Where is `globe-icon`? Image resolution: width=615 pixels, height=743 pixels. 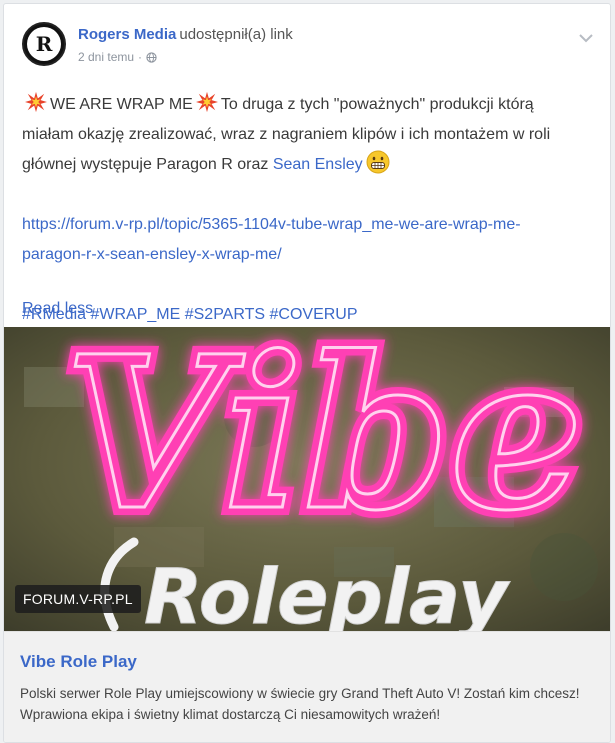
globe-icon is located at coordinates (151, 57).